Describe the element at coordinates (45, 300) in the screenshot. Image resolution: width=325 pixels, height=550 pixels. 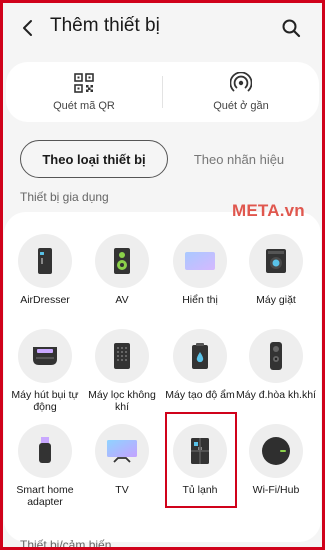
I see `device-label: AirDresser` at that location.